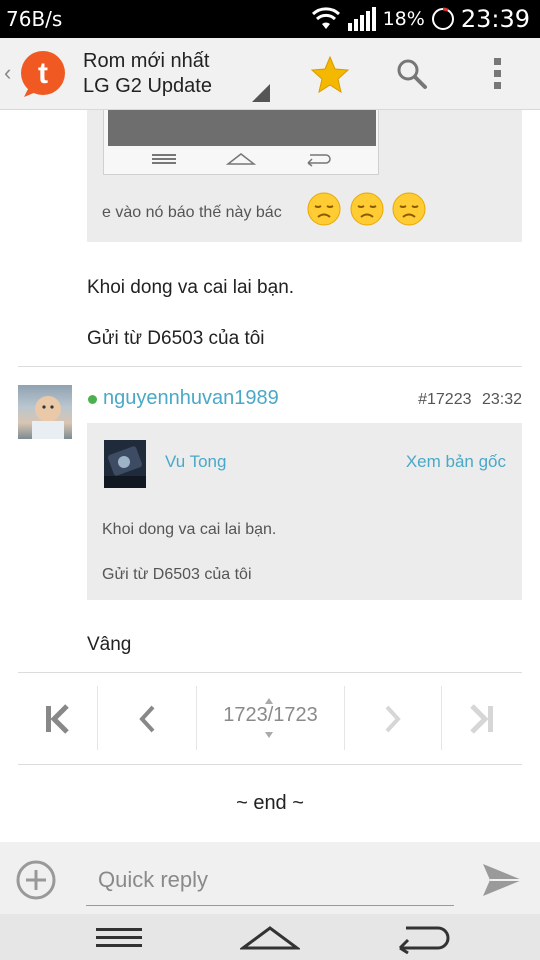  I want to click on chevron-left-icon, so click(147, 719).